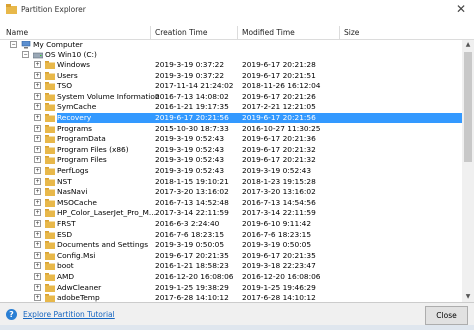 Image resolution: width=474 pixels, height=330 pixels. I want to click on taskbar-strip, so click(237, 327).